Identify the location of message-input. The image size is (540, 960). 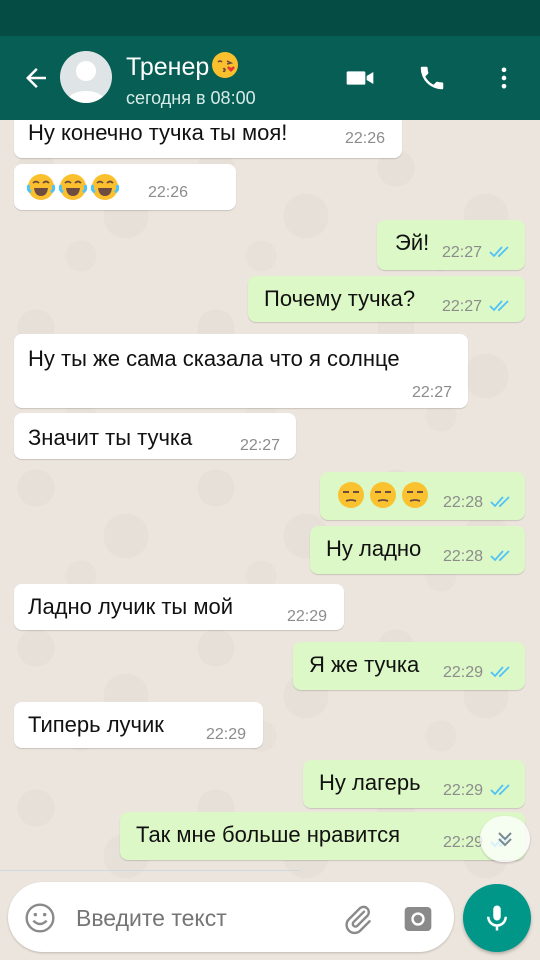
(203, 918).